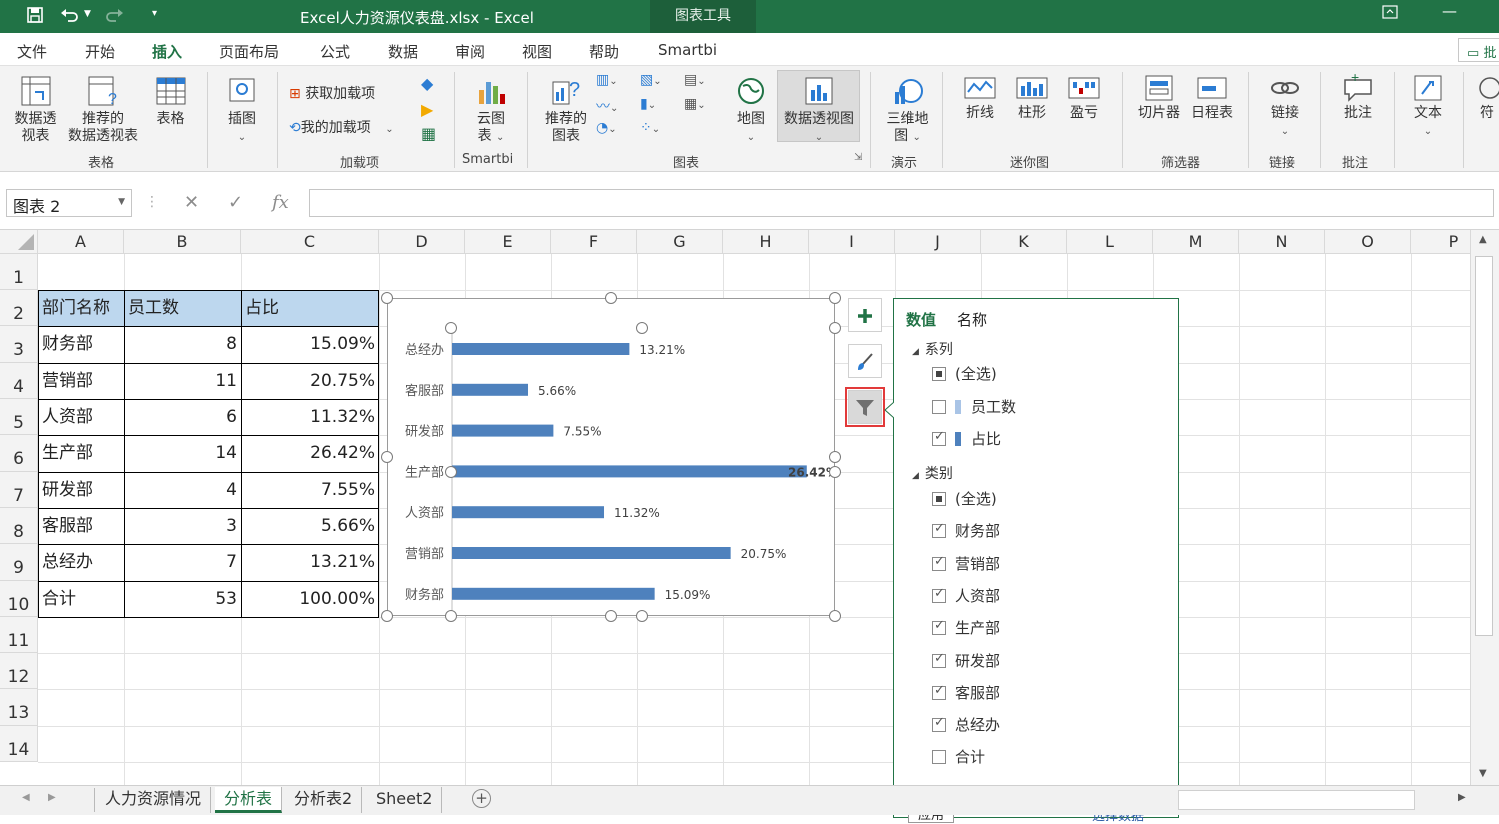 The height and width of the screenshot is (824, 1499). Describe the element at coordinates (966, 627) in the screenshot. I see `category-filter-item: 生产部` at that location.